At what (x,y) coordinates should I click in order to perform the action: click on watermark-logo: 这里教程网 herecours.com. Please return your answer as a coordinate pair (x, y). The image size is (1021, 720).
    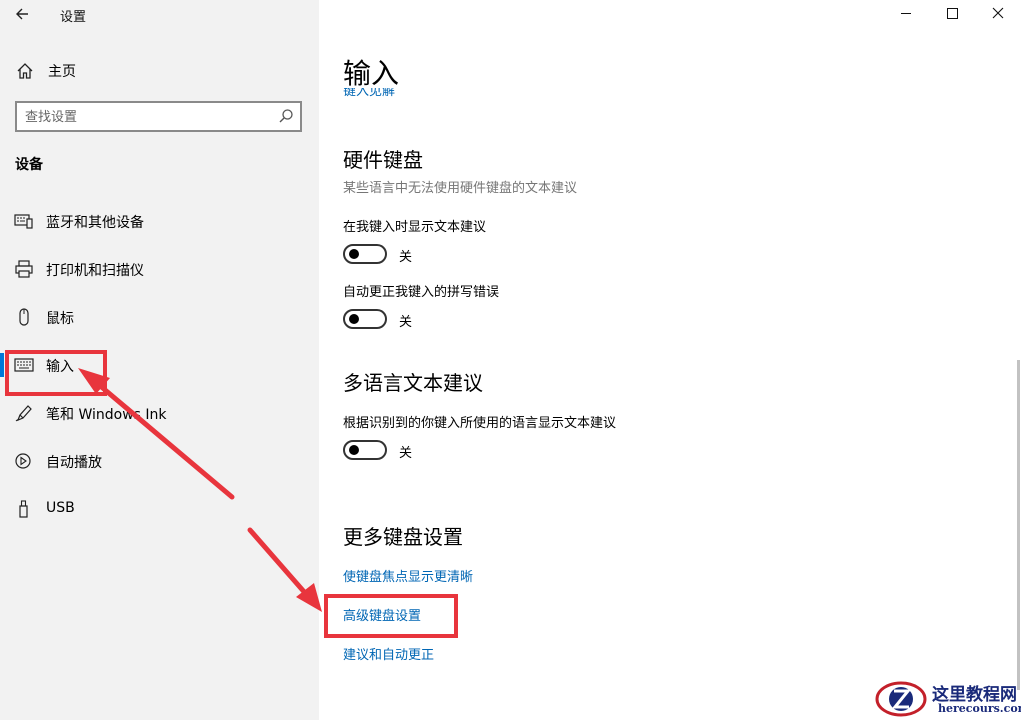
    Looking at the image, I should click on (947, 699).